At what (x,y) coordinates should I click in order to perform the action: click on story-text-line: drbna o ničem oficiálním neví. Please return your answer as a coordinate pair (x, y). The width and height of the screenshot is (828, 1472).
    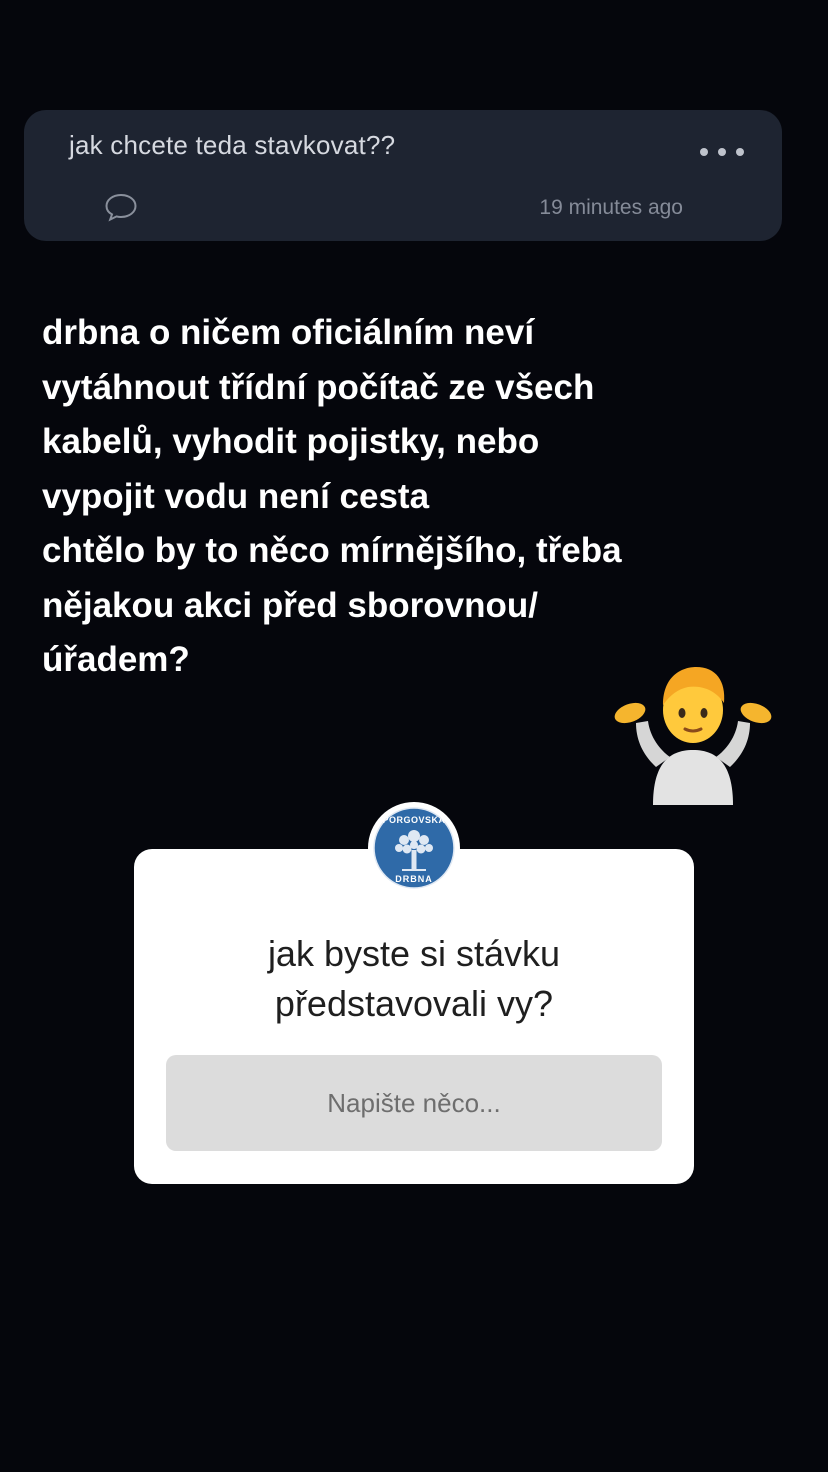
    Looking at the image, I should click on (288, 332).